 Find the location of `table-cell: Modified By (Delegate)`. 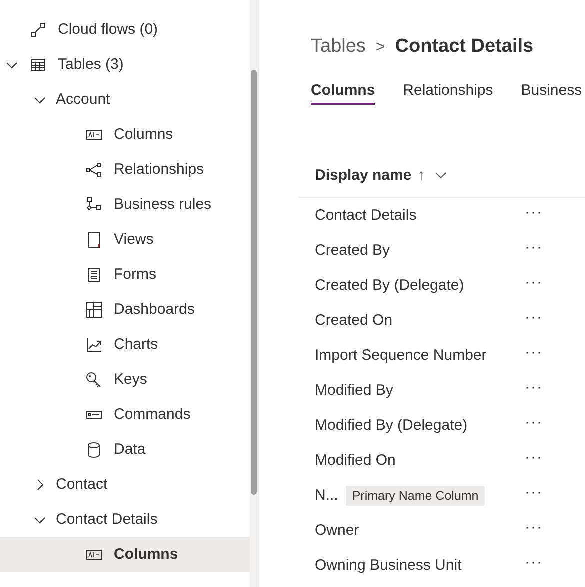

table-cell: Modified By (Delegate) is located at coordinates (391, 425).